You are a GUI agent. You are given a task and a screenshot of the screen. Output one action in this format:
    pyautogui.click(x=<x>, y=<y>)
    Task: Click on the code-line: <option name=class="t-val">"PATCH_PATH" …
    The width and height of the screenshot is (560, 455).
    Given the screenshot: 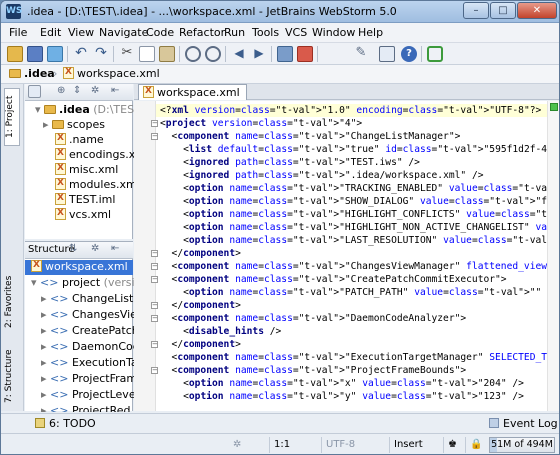 What is the action you would take?
    pyautogui.click(x=357, y=292)
    